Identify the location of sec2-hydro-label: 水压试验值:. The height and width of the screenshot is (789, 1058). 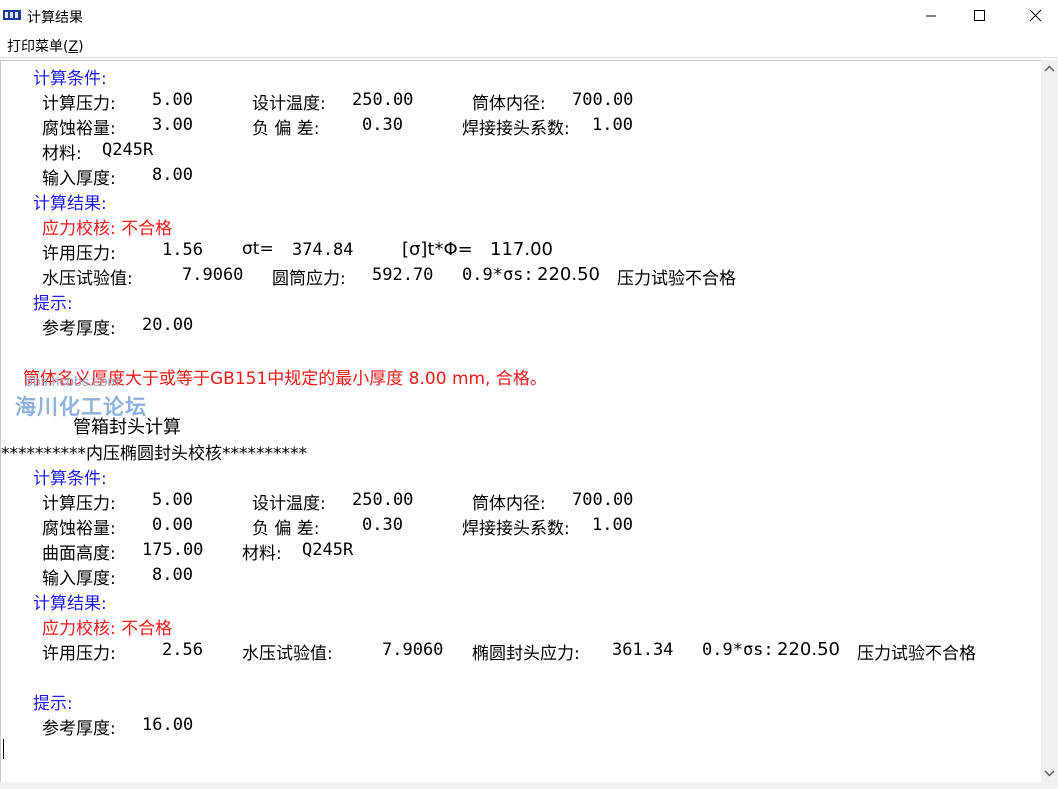
(287, 654).